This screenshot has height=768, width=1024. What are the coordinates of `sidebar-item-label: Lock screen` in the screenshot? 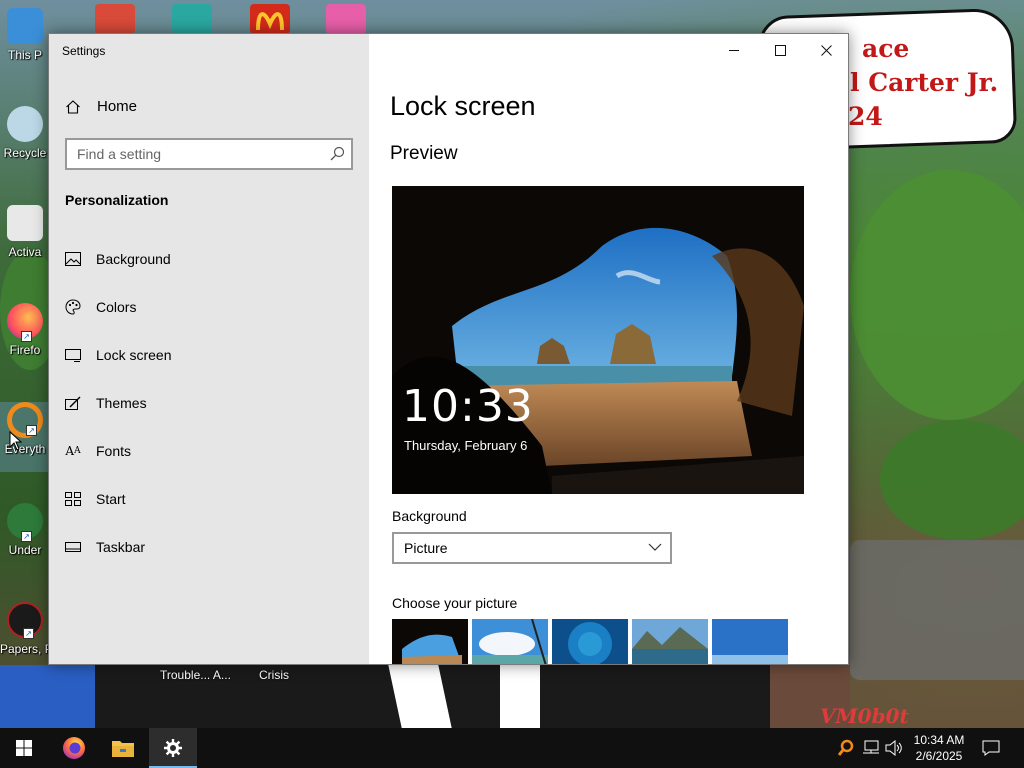 It's located at (134, 355).